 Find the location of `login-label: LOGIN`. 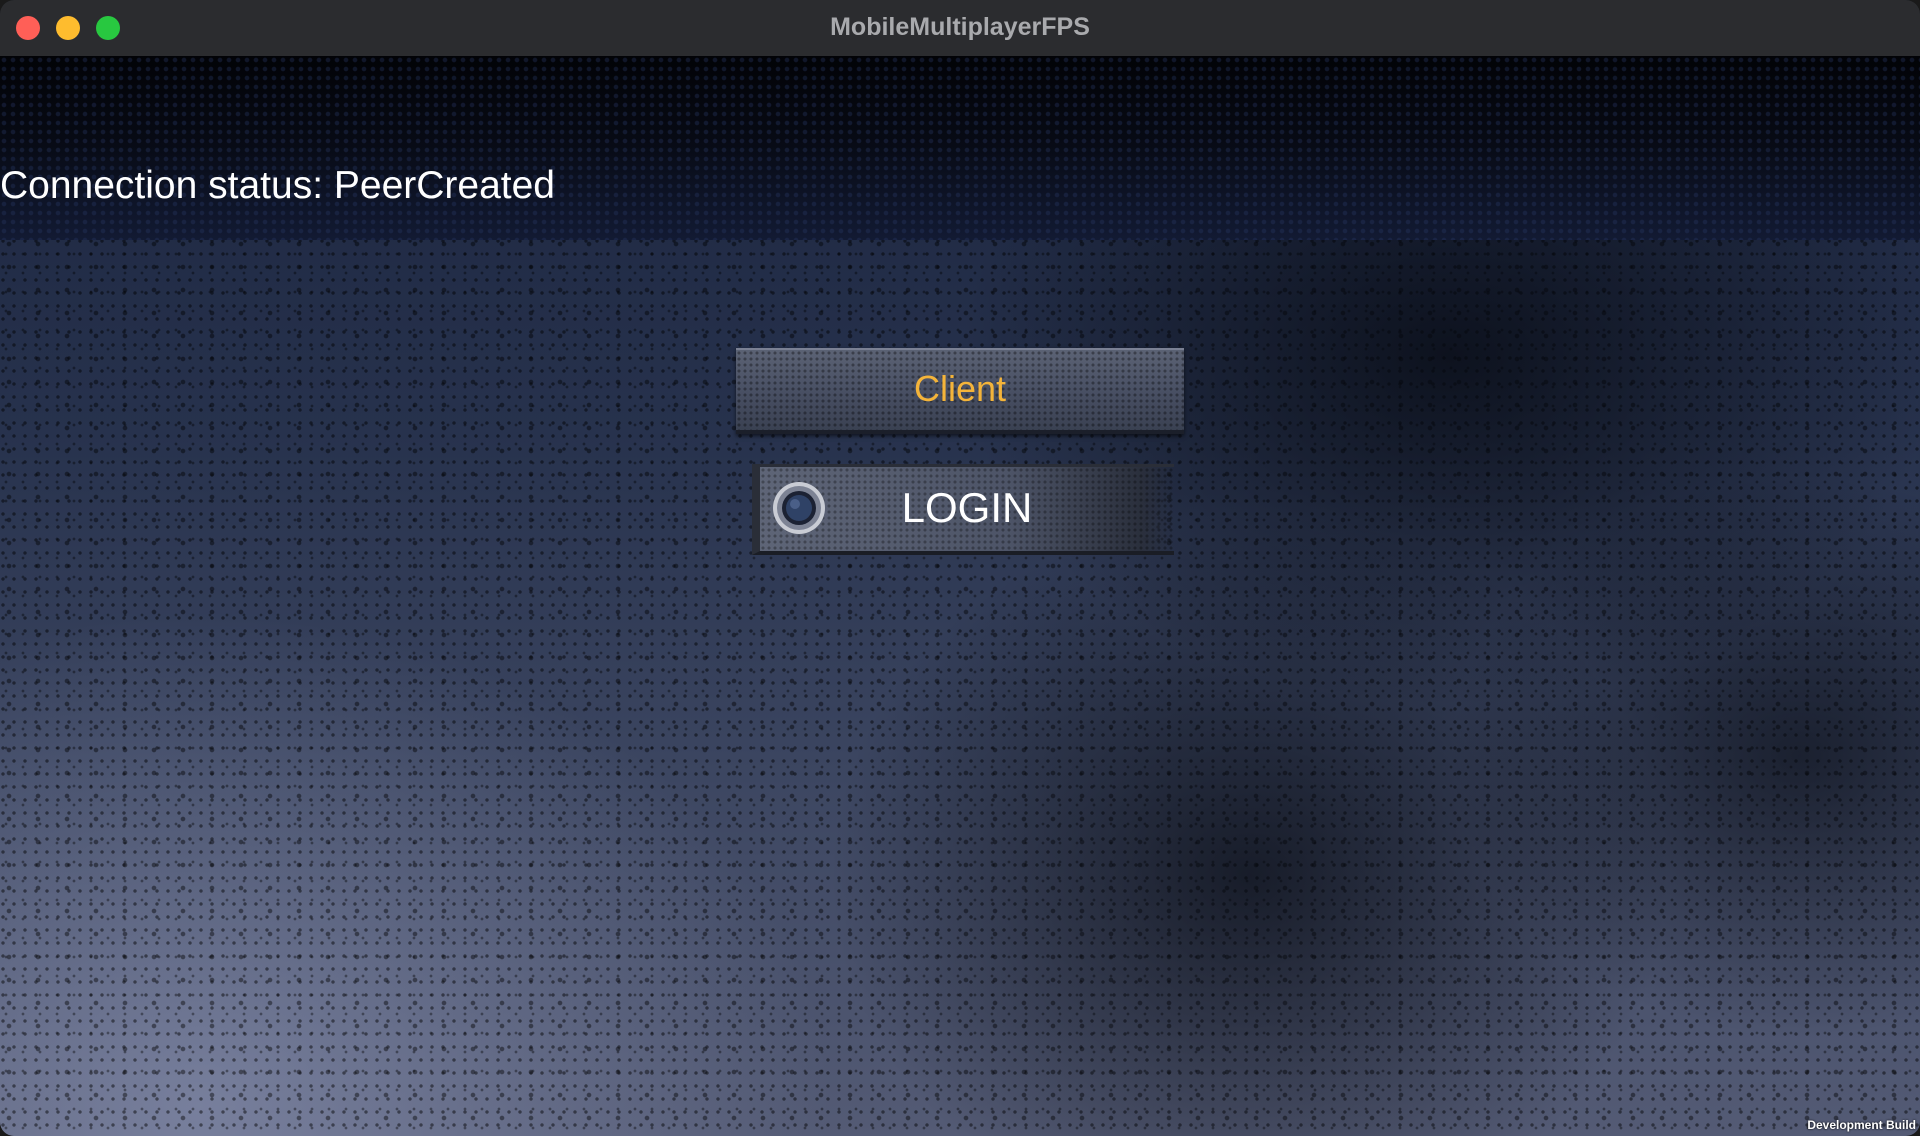

login-label: LOGIN is located at coordinates (967, 507).